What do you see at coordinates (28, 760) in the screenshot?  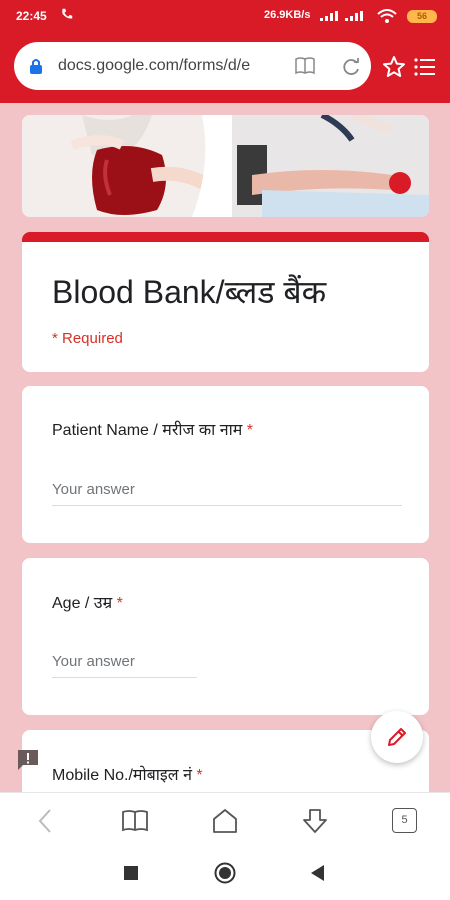 I see `feedback-icon` at bounding box center [28, 760].